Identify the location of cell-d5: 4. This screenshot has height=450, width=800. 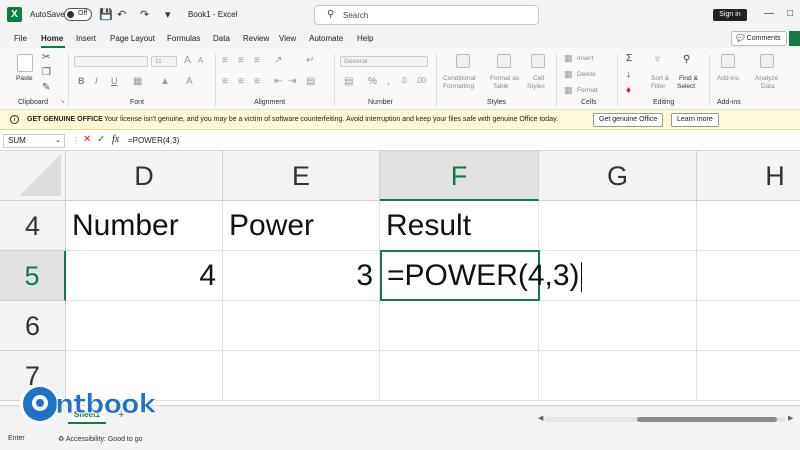
(144, 276).